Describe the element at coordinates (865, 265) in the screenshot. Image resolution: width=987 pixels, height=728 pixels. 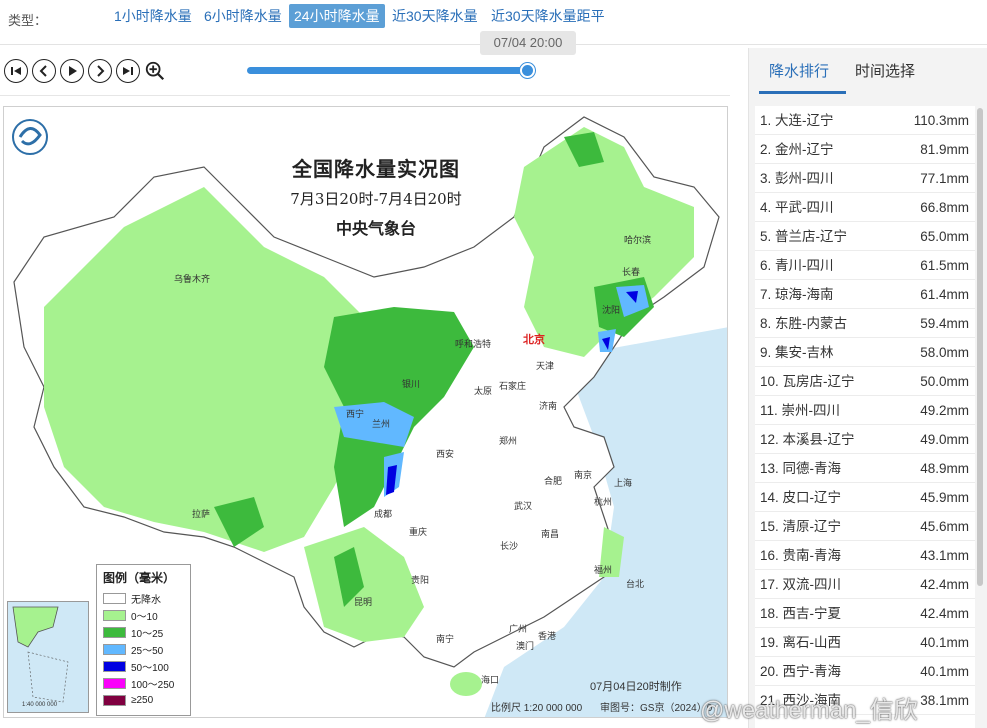
I see `ranking-row: 6. 青川-四川 61.5mm` at that location.